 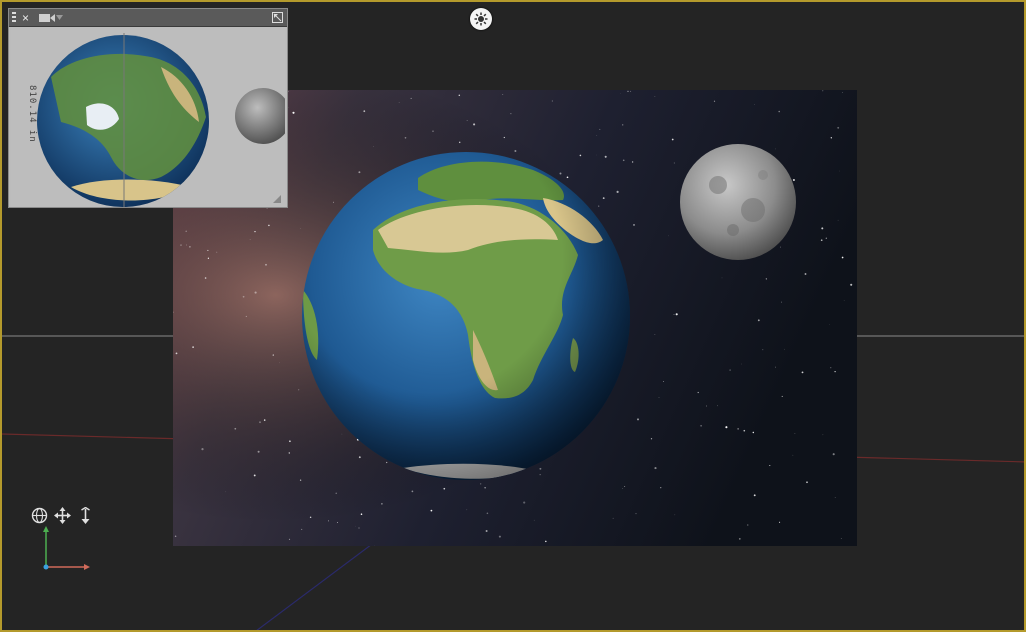 What do you see at coordinates (39, 515) in the screenshot?
I see `orbit-icon` at bounding box center [39, 515].